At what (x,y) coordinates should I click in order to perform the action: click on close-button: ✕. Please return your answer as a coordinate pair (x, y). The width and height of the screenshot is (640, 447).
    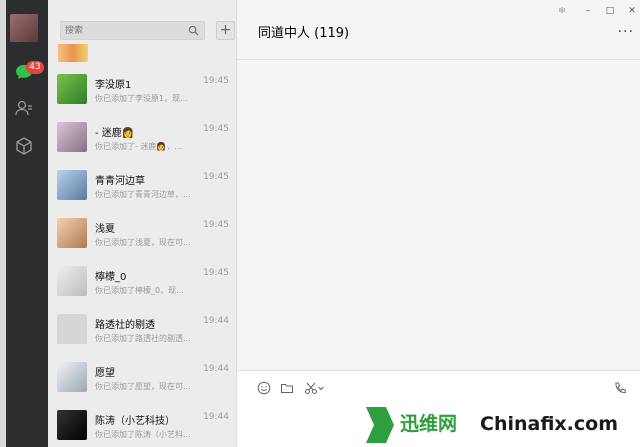
    Looking at the image, I should click on (632, 11).